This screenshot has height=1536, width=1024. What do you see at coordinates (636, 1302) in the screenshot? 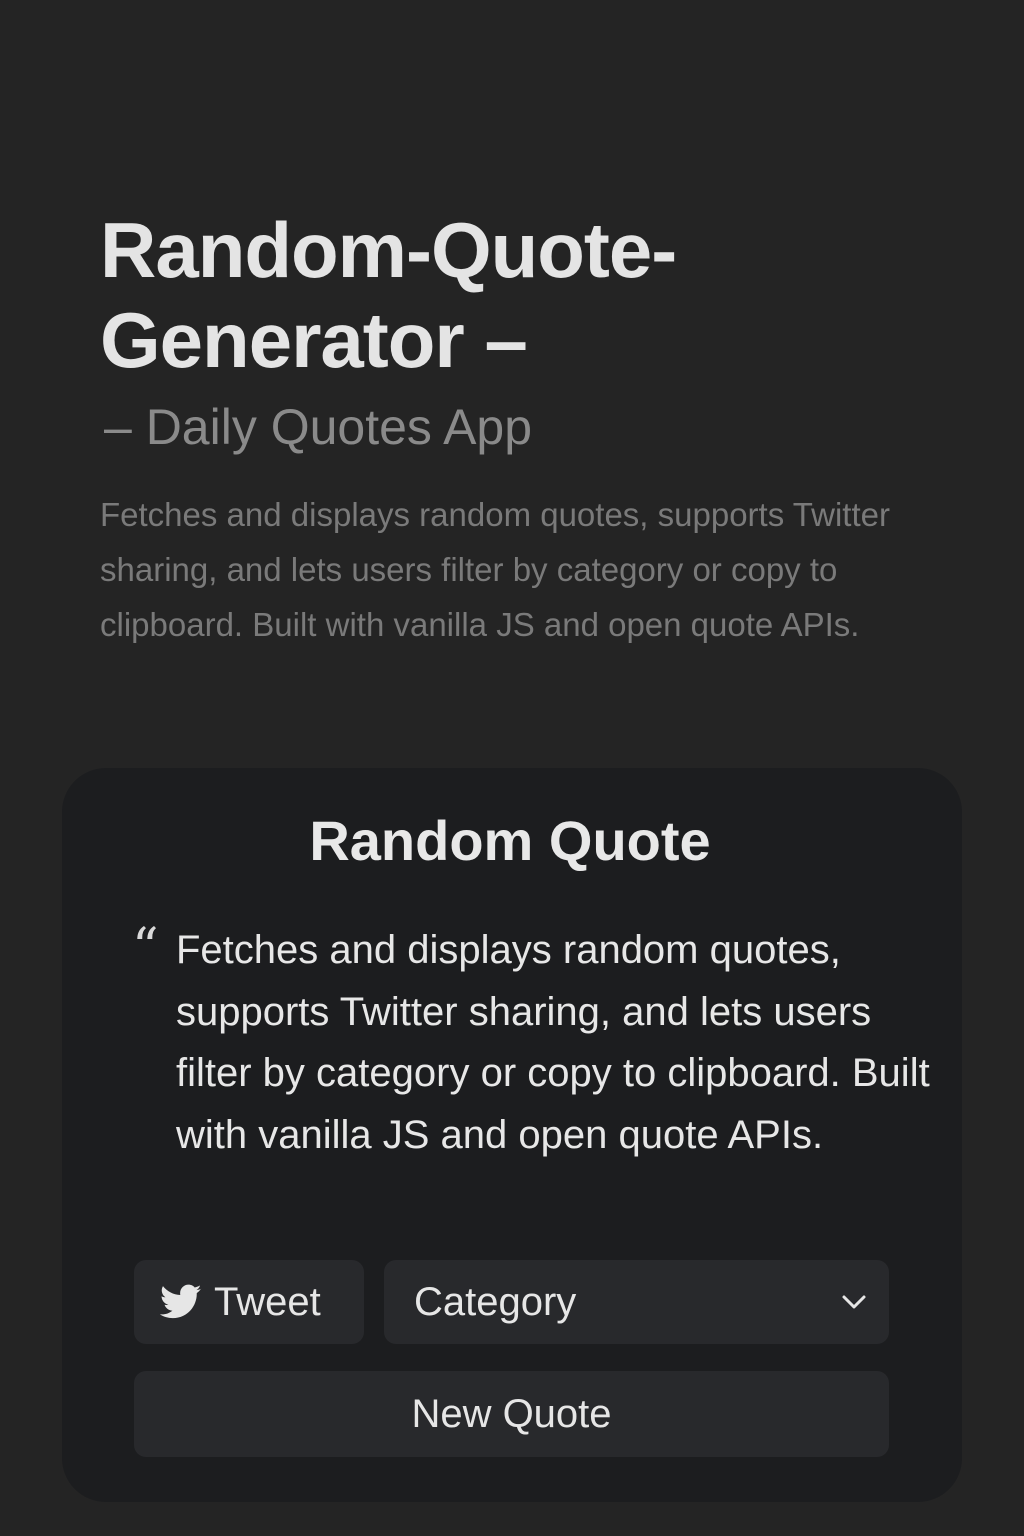
I see `category-select: Category` at bounding box center [636, 1302].